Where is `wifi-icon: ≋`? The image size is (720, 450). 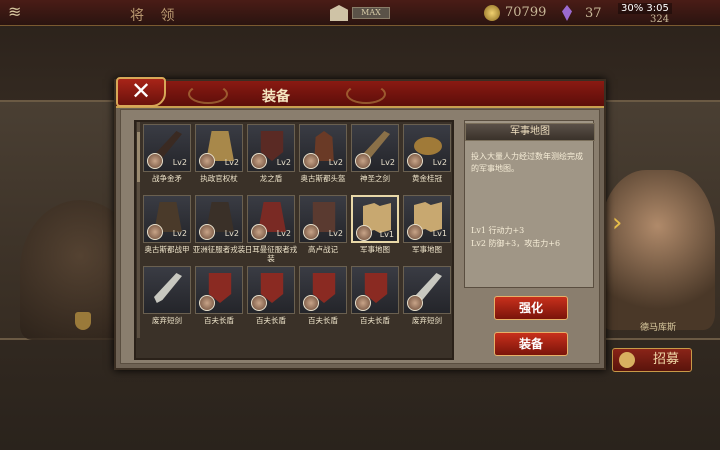 wifi-icon: ≋ is located at coordinates (15, 11).